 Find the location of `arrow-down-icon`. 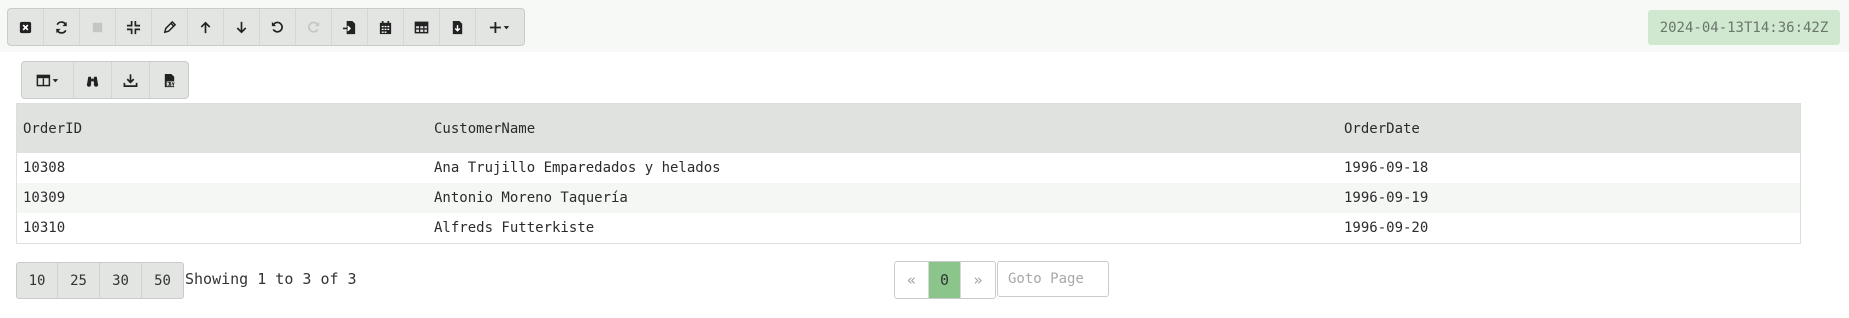

arrow-down-icon is located at coordinates (241, 27).